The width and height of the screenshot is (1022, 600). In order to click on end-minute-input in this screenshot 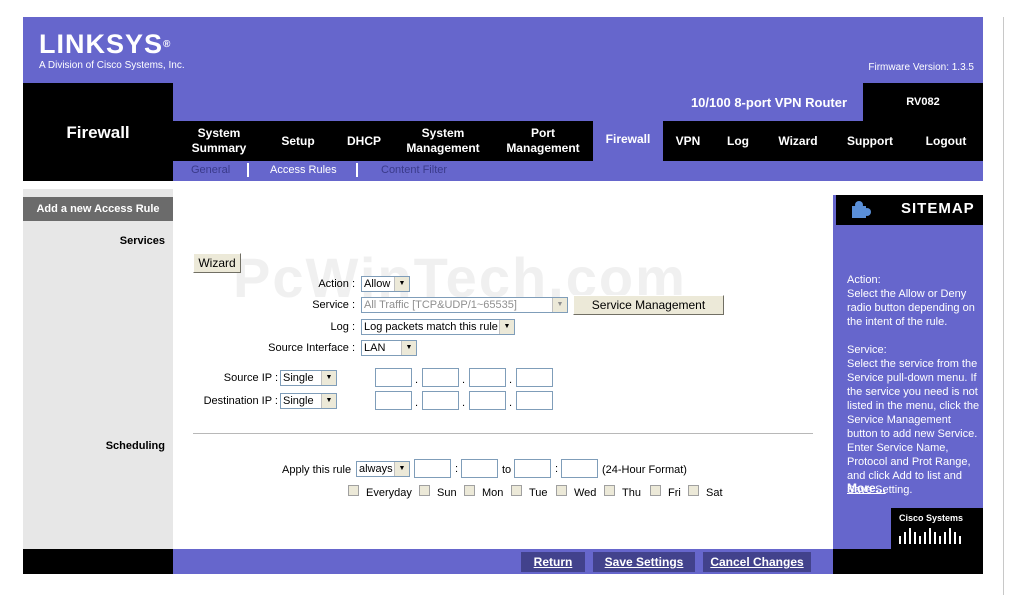, I will do `click(579, 468)`.